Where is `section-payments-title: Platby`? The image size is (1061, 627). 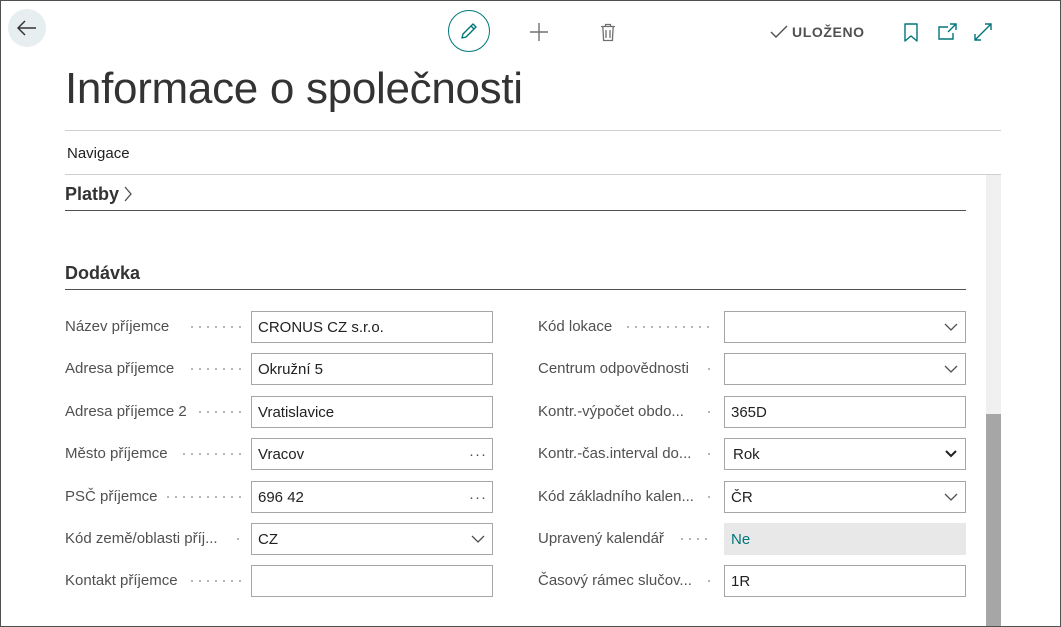
section-payments-title: Platby is located at coordinates (92, 193).